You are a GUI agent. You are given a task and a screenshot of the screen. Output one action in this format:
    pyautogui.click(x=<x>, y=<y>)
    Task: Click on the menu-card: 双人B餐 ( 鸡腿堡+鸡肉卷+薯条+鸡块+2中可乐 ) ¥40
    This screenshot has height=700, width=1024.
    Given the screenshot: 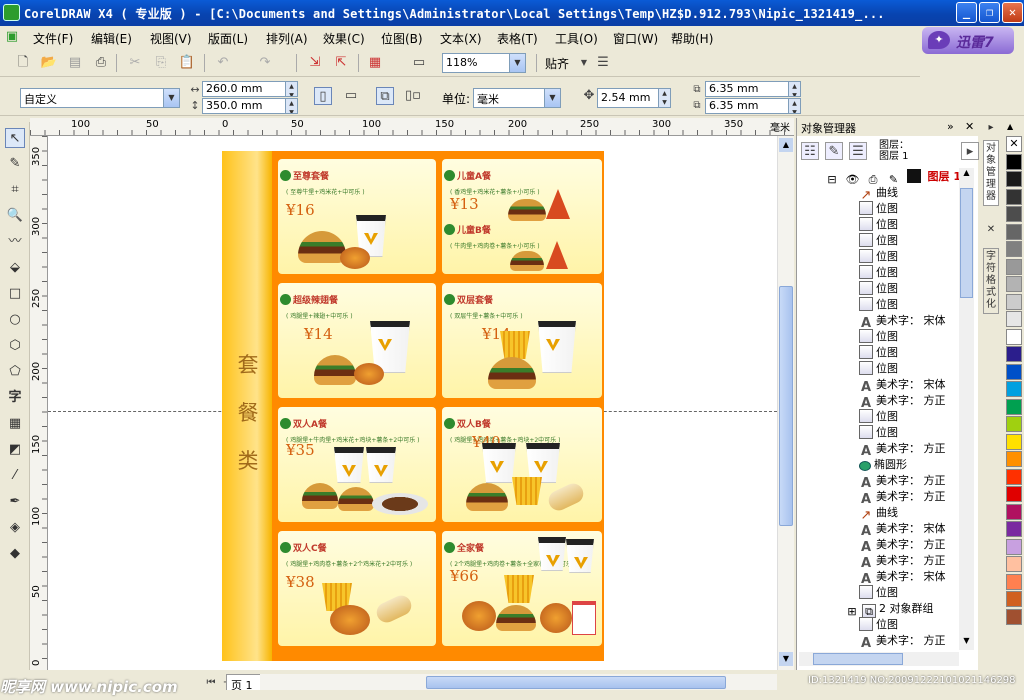 What is the action you would take?
    pyautogui.click(x=522, y=464)
    